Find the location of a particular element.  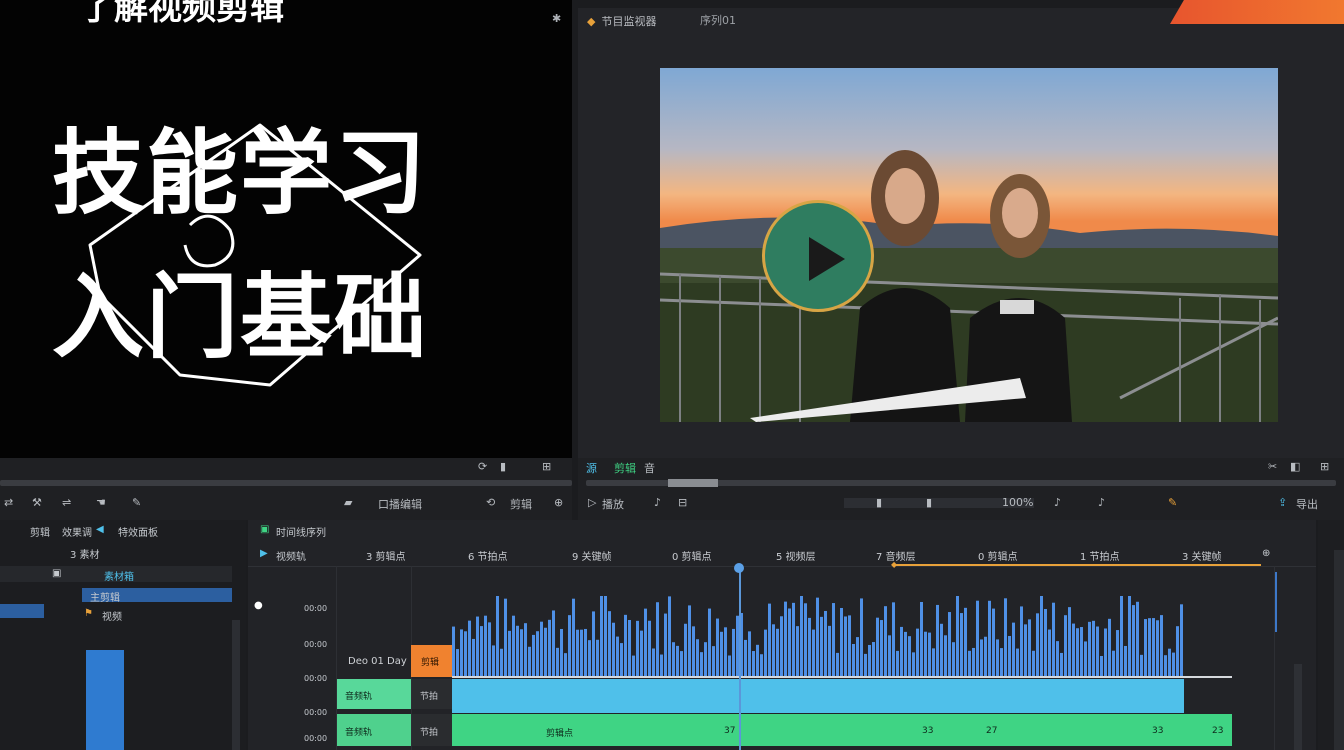

play-button is located at coordinates (818, 256).